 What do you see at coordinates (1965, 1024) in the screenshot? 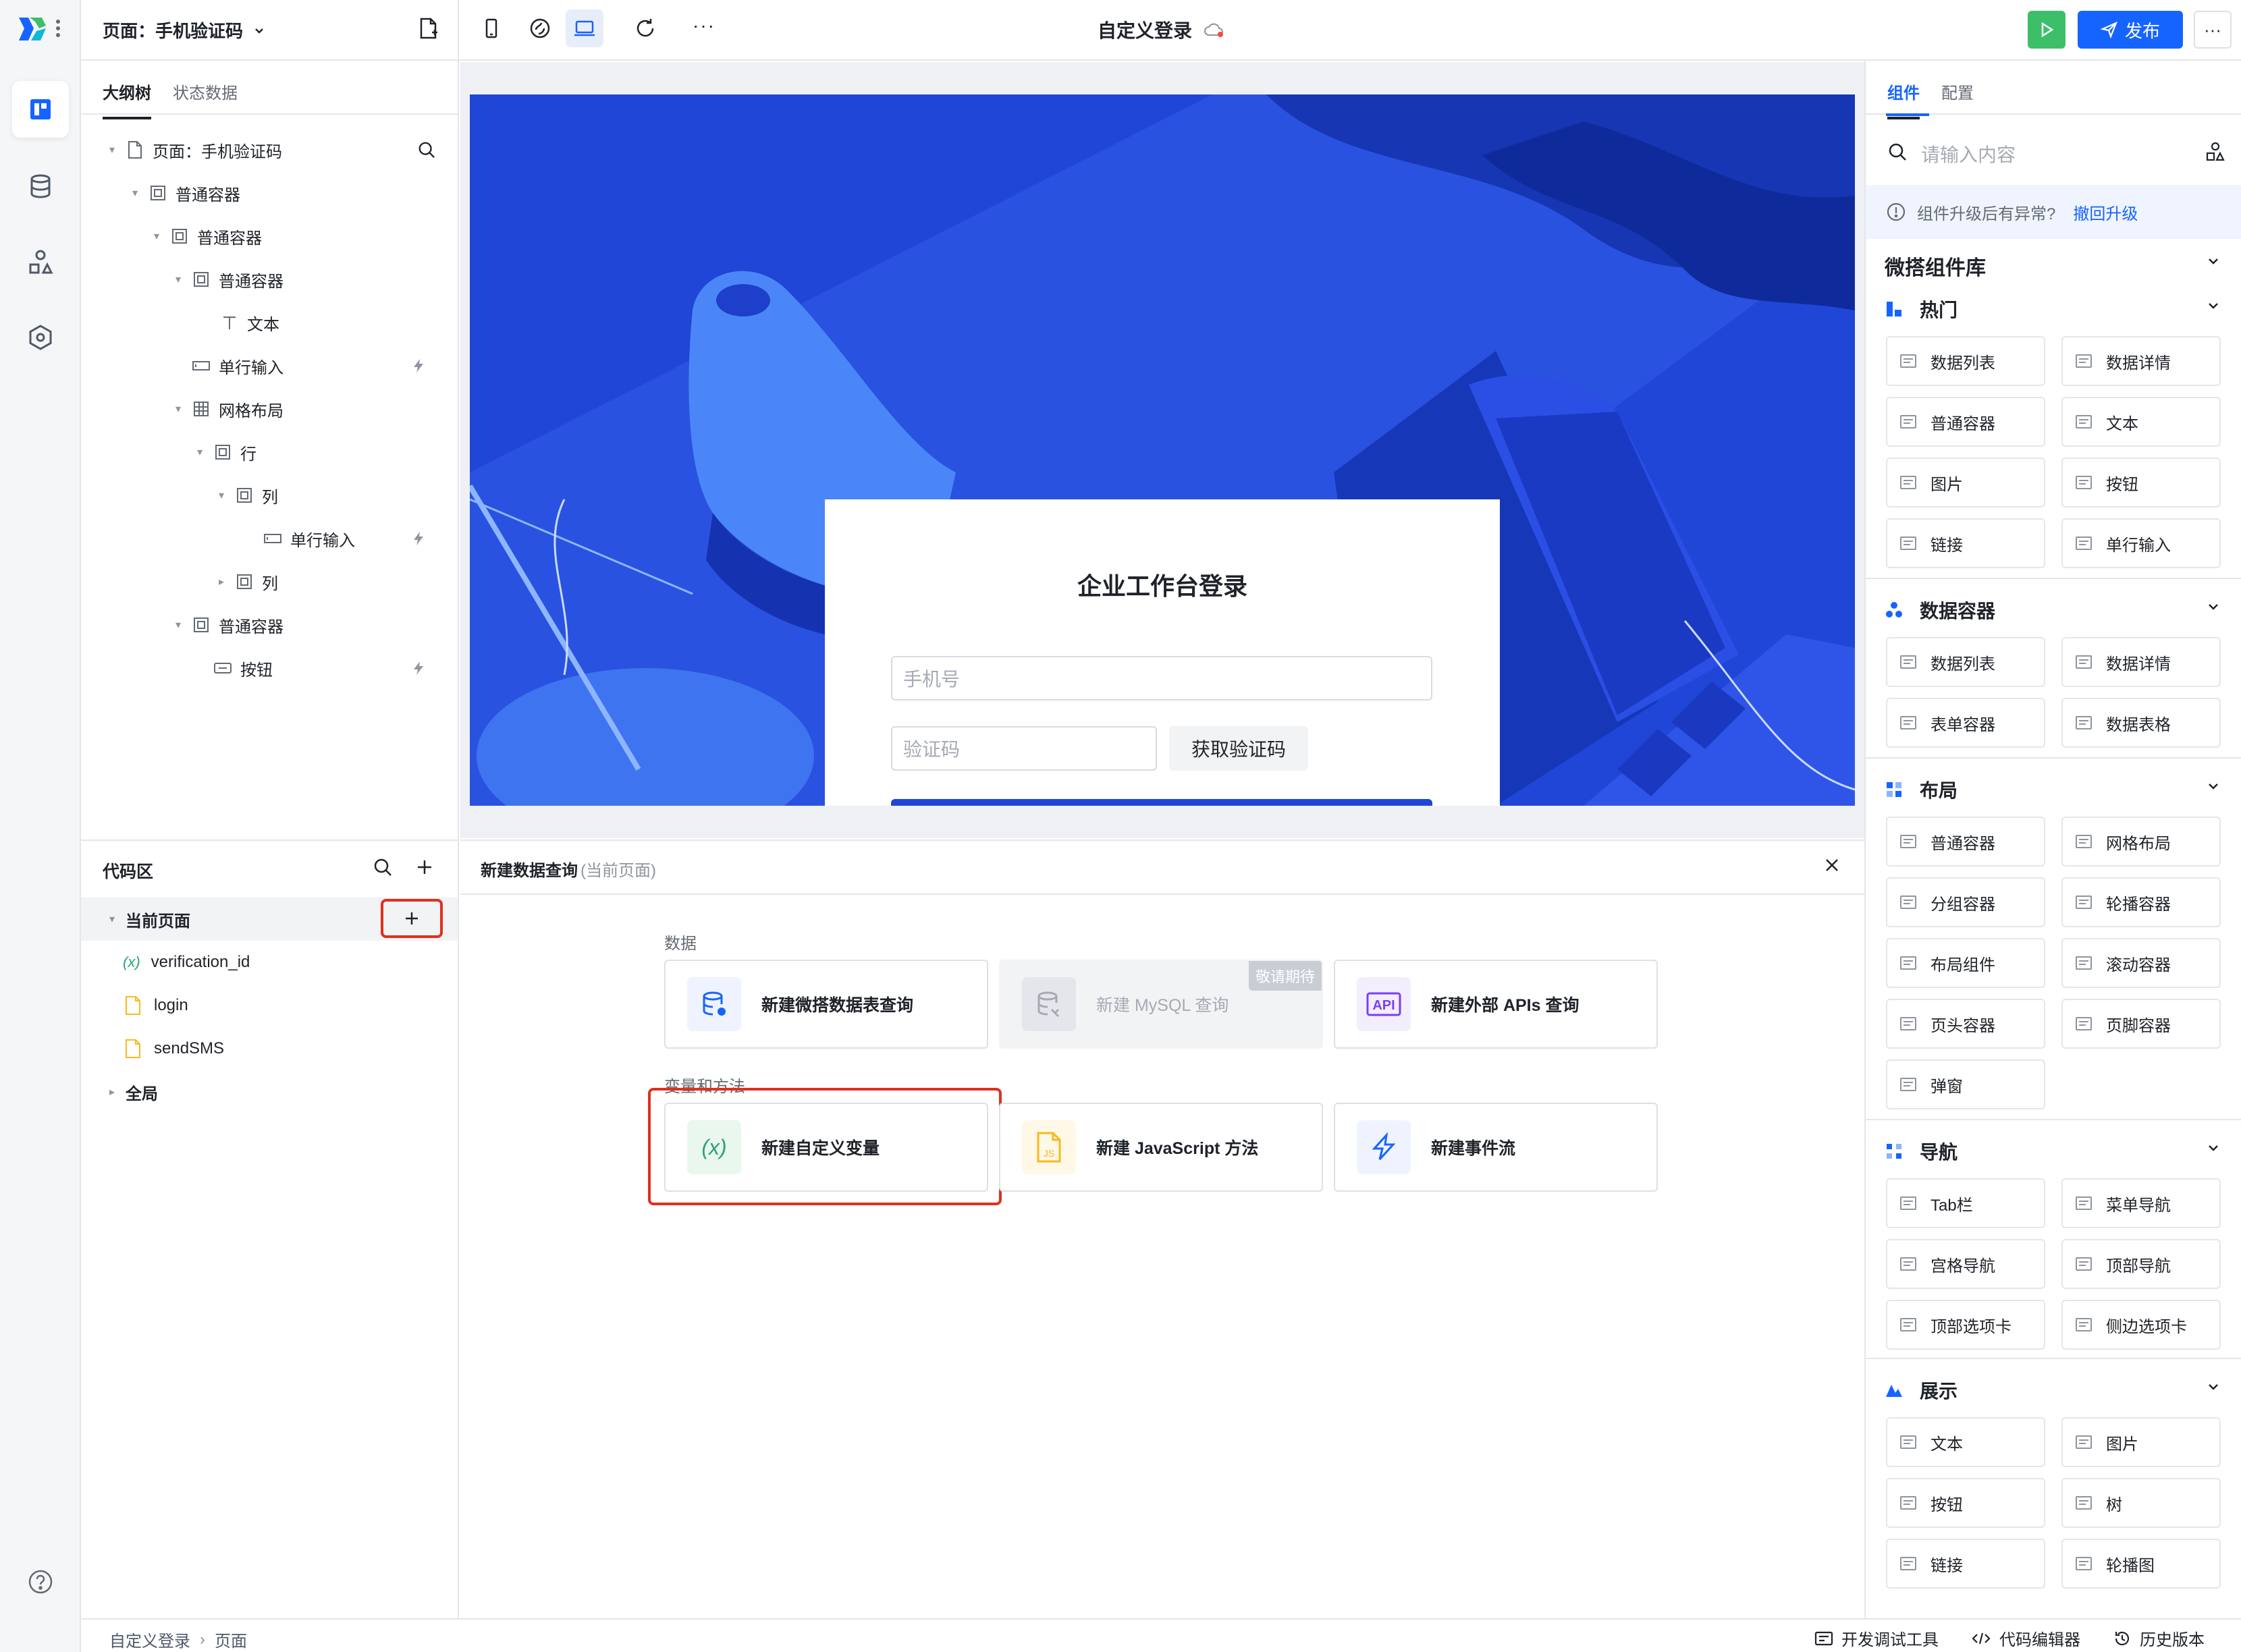
I see `component-tile: 页头容器` at bounding box center [1965, 1024].